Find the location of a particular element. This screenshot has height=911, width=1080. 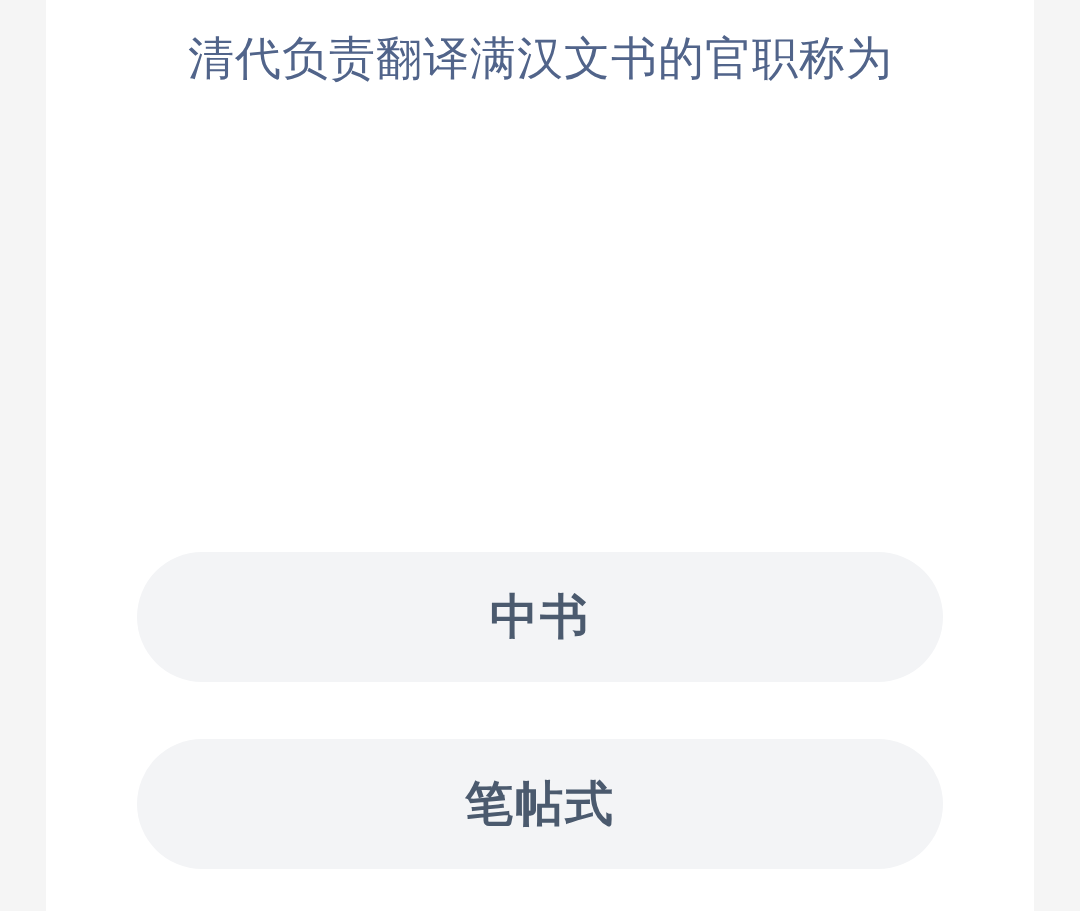

question-text: 清代负责翻译满汉文书的官职称为 is located at coordinates (540, 58).